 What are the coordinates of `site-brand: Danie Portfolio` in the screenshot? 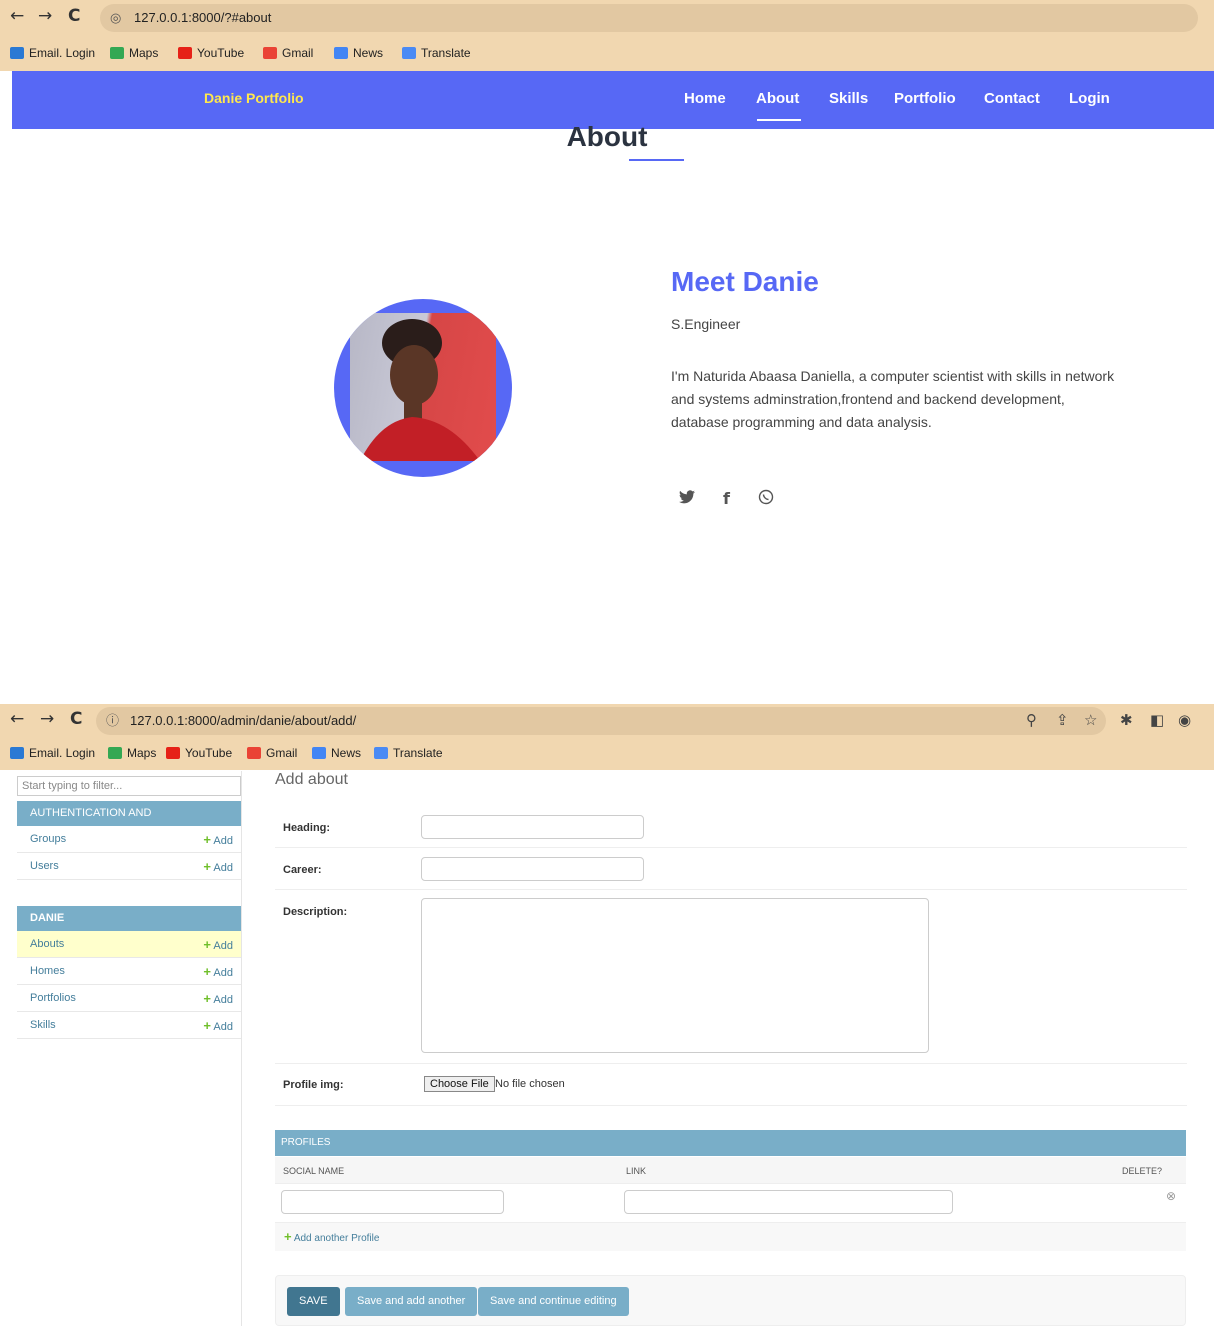 It's located at (254, 98).